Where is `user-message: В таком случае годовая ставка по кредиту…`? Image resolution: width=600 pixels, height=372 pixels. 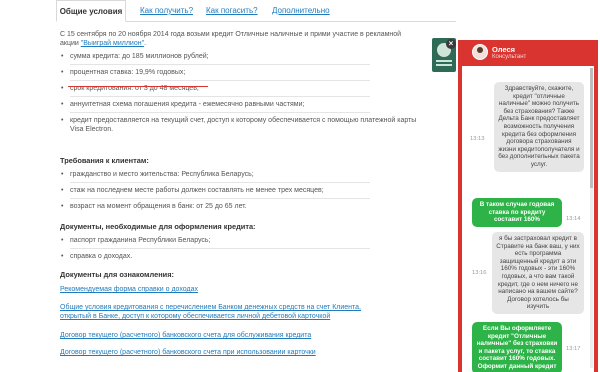
user-message: В таком случае годовая ставка по кредиту… is located at coordinates (517, 212).